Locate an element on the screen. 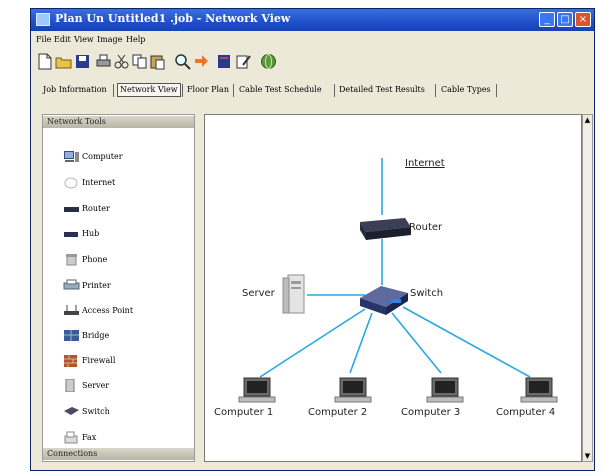 Image resolution: width=608 pixels, height=473 pixels. new-icon is located at coordinates (44, 61).